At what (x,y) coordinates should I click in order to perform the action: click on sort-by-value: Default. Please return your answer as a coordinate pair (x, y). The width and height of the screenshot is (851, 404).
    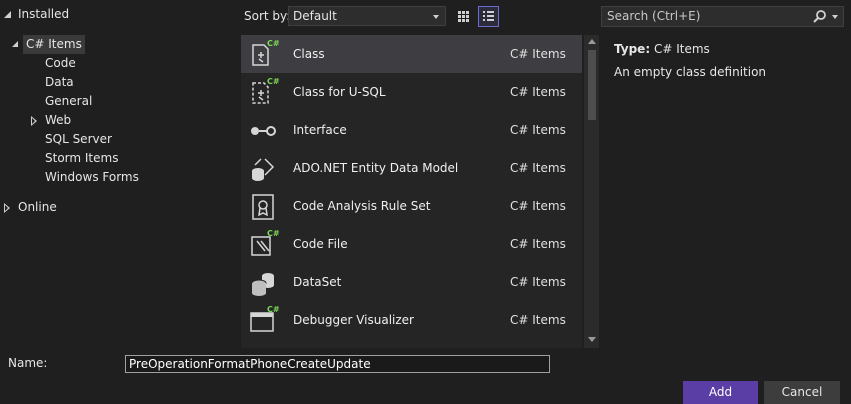
    Looking at the image, I should click on (315, 16).